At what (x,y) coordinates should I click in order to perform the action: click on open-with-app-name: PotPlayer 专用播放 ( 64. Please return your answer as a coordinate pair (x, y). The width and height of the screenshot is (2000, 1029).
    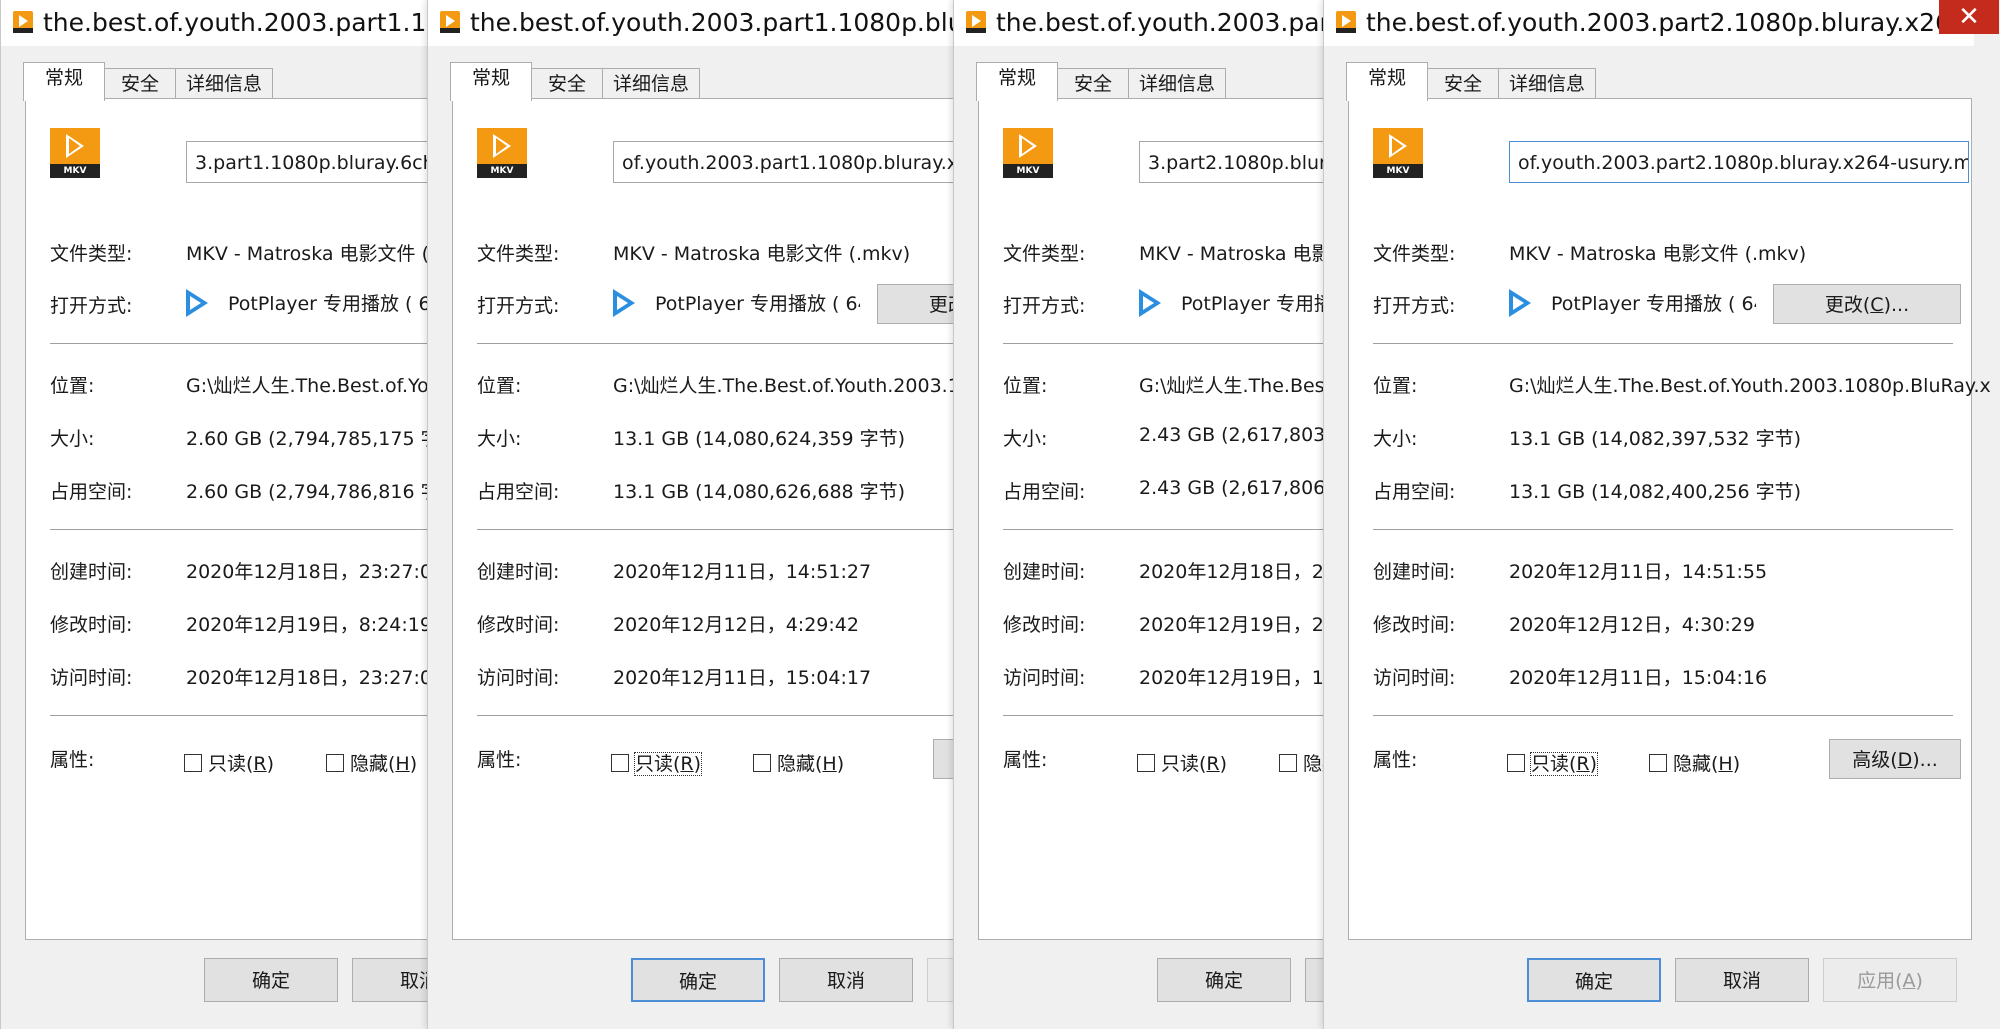
    Looking at the image, I should click on (757, 304).